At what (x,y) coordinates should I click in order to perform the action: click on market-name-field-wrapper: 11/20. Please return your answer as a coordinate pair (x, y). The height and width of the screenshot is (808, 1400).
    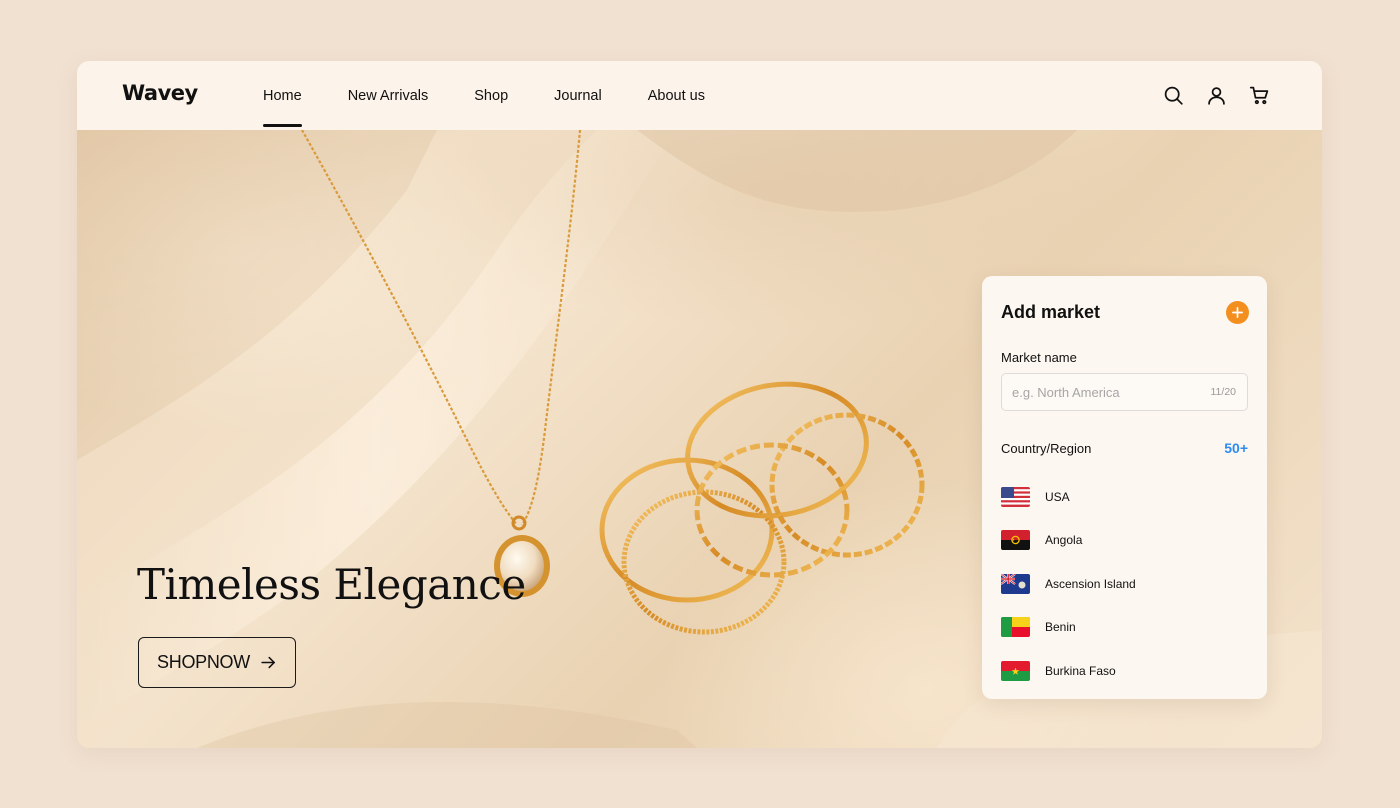
    Looking at the image, I should click on (1124, 392).